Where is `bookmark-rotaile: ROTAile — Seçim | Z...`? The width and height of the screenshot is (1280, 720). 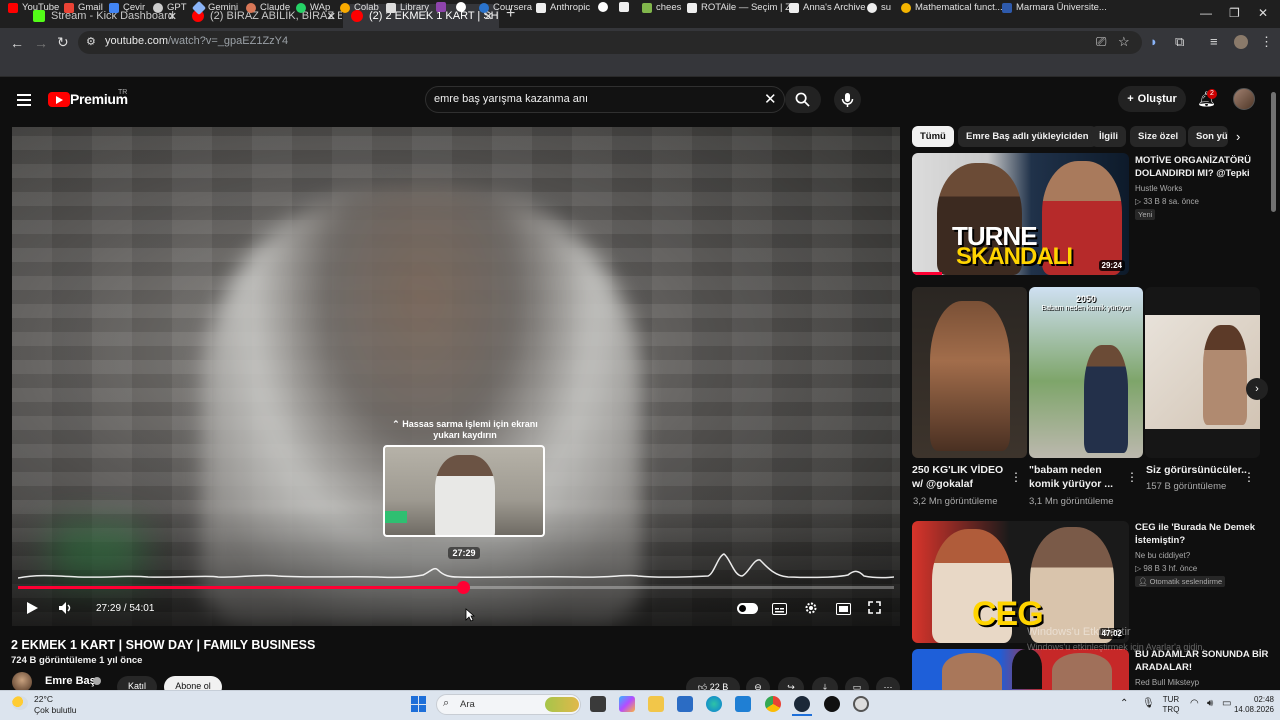 bookmark-rotaile: ROTAile — Seçim | Z... is located at coordinates (743, 7).